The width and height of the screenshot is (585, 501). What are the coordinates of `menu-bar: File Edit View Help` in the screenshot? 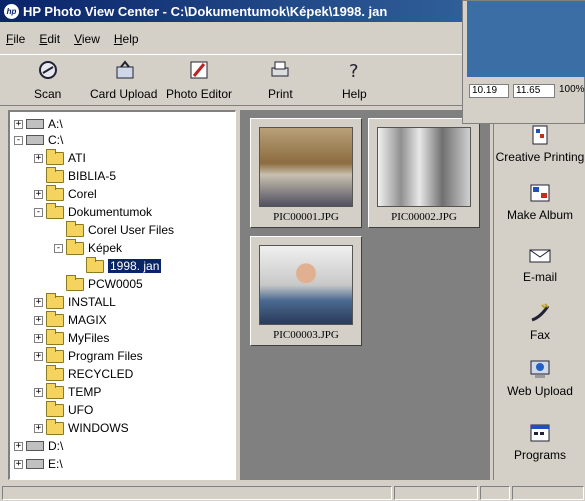 It's located at (69, 42).